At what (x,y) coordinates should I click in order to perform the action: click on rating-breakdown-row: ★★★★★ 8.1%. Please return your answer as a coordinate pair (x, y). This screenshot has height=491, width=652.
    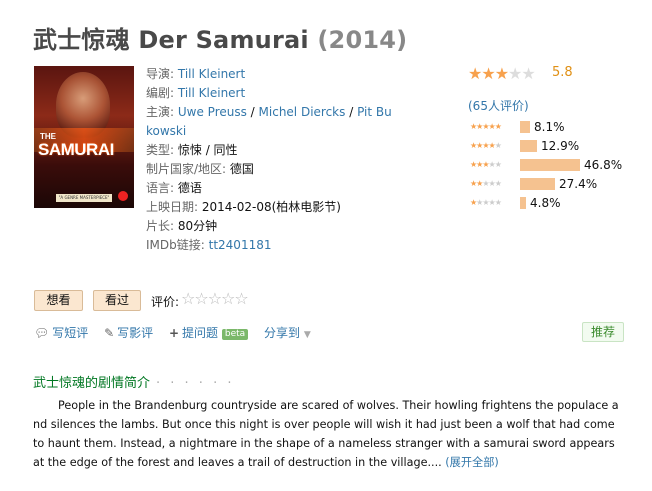
    Looking at the image, I should click on (553, 127).